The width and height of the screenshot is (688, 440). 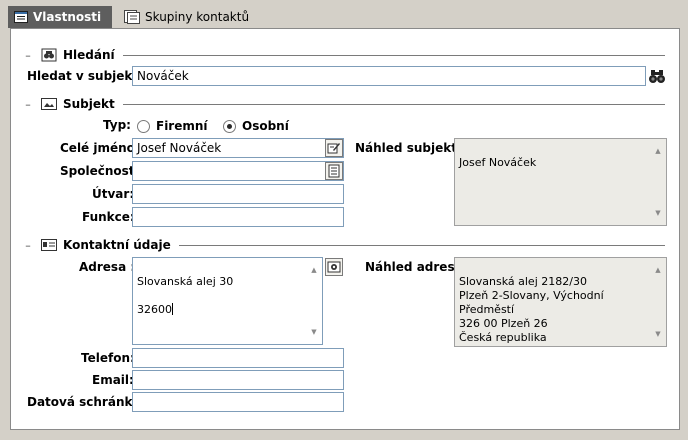 I want to click on department-label: Útvar:, so click(x=113, y=194).